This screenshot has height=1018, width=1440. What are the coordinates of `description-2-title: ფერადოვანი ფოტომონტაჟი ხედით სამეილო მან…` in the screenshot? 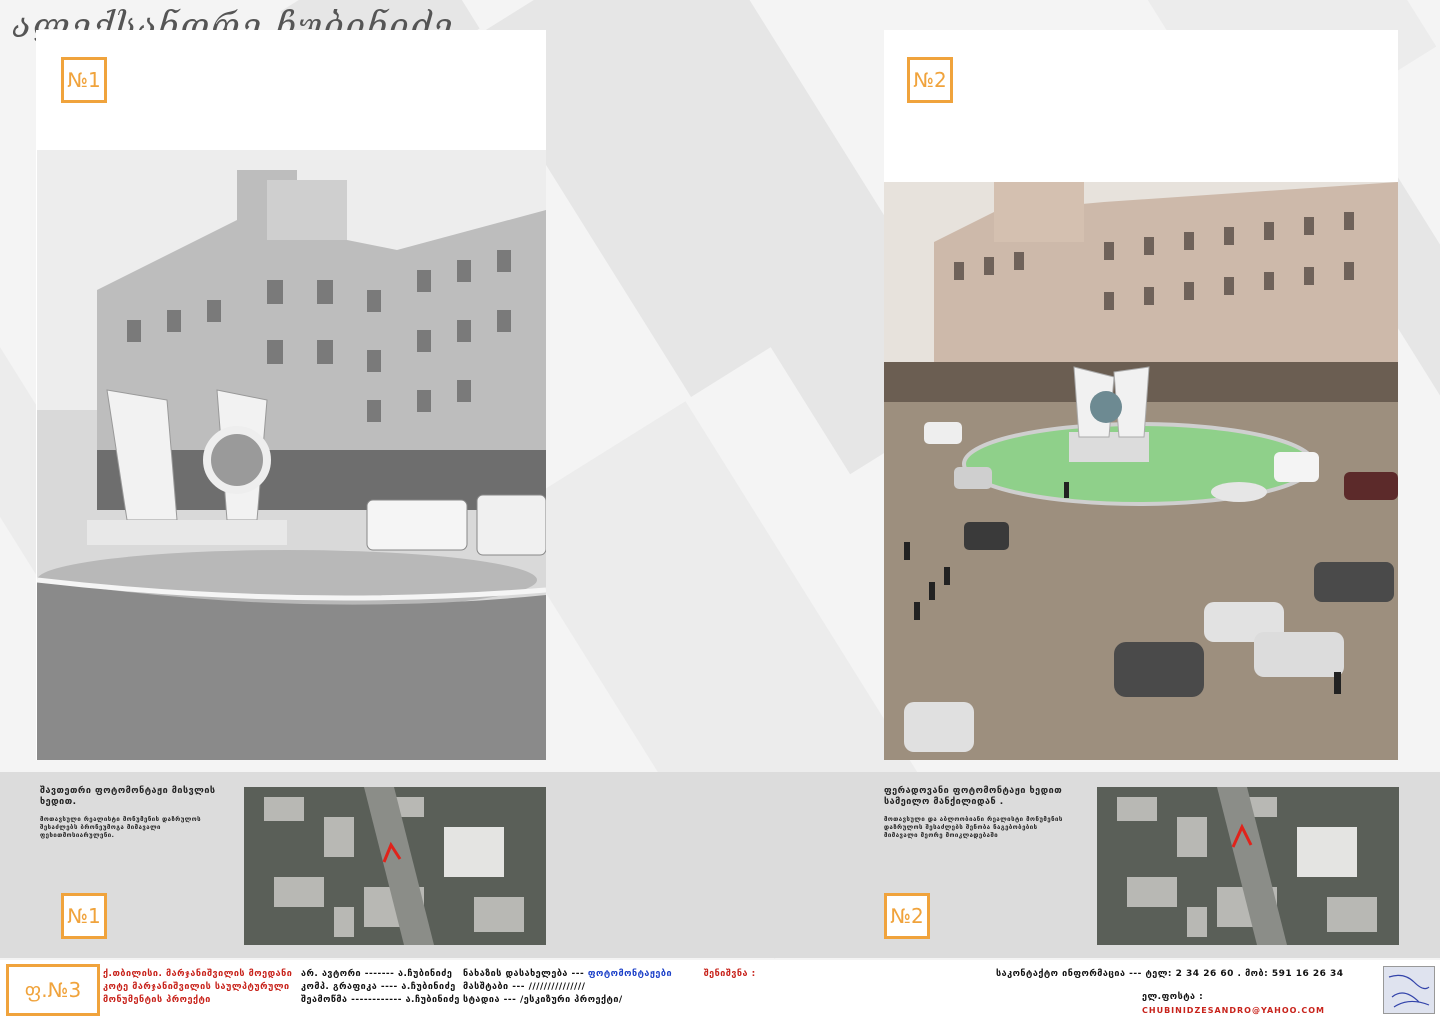 It's located at (973, 796).